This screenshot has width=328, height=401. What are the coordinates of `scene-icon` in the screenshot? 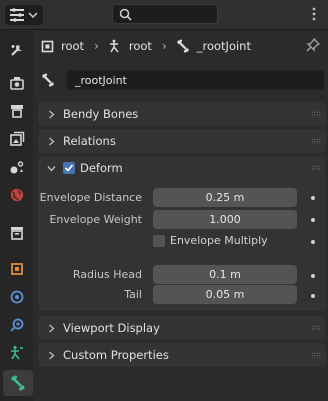 It's located at (17, 167).